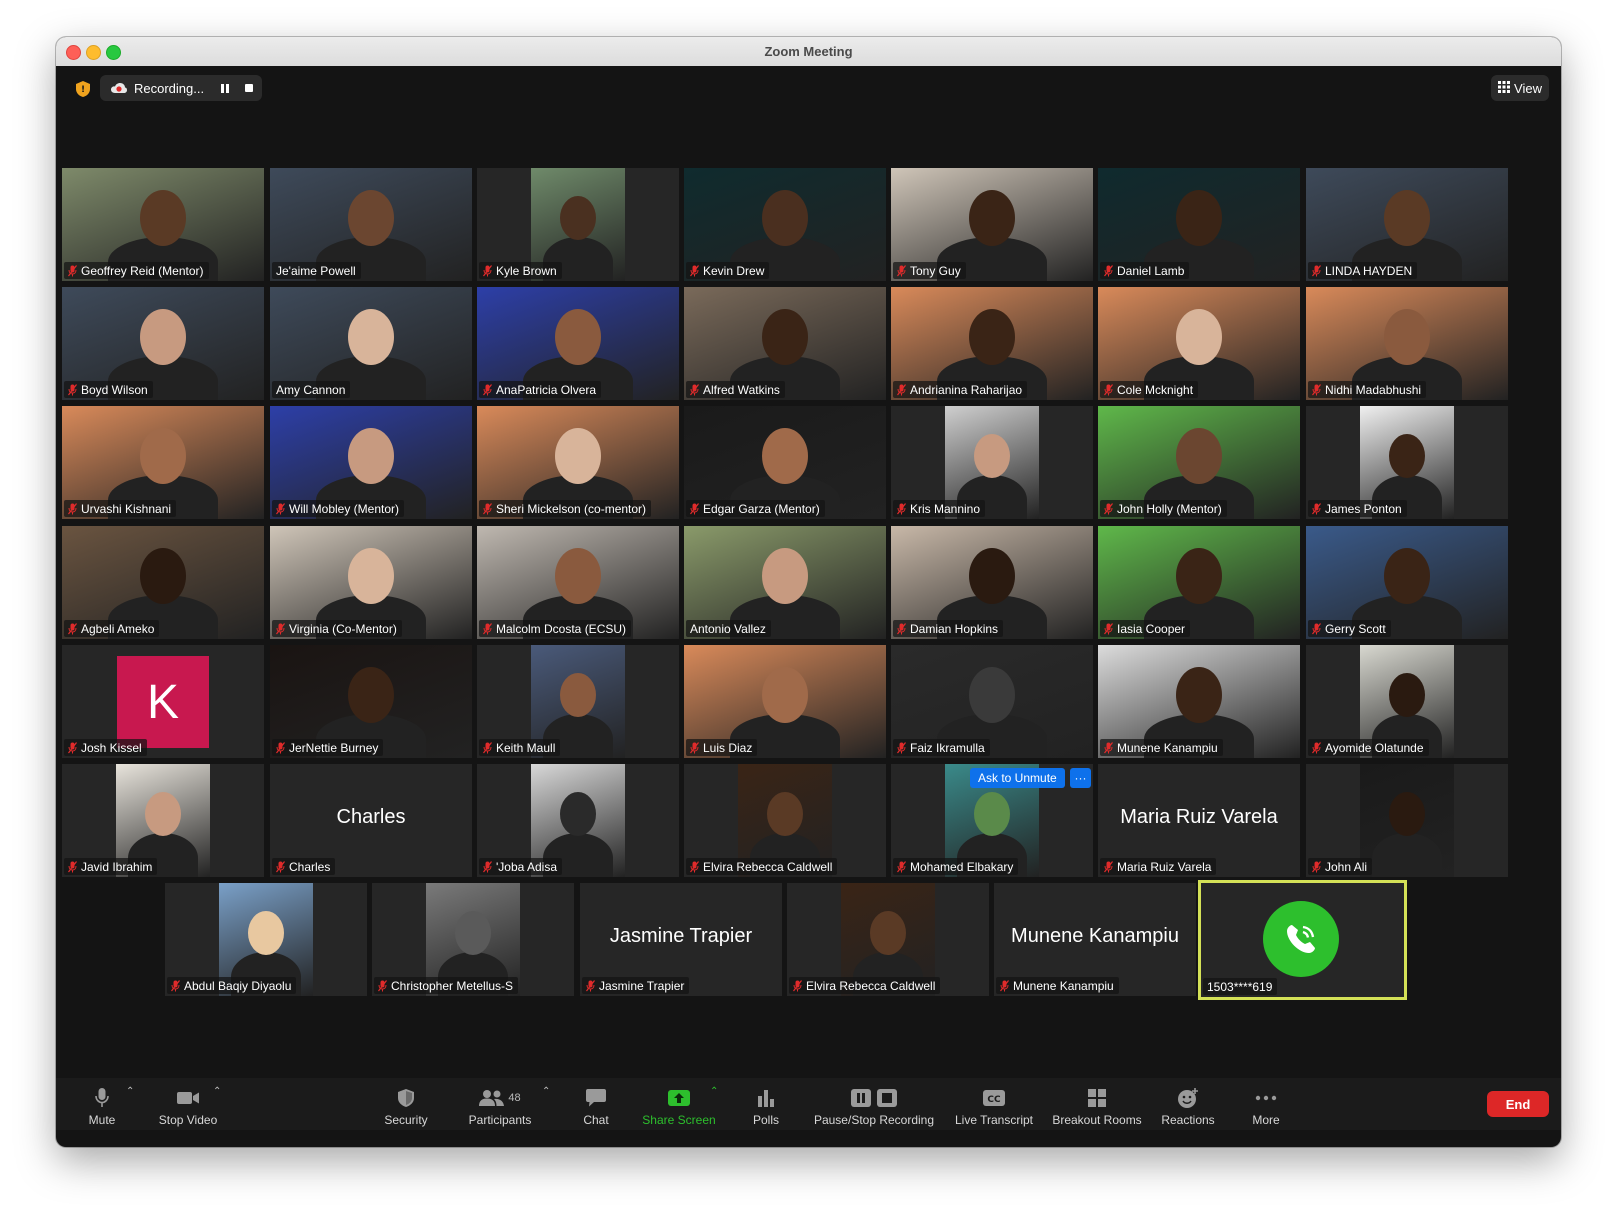  What do you see at coordinates (1407, 343) in the screenshot?
I see `participant-tile: Nidhi Madabhushi` at bounding box center [1407, 343].